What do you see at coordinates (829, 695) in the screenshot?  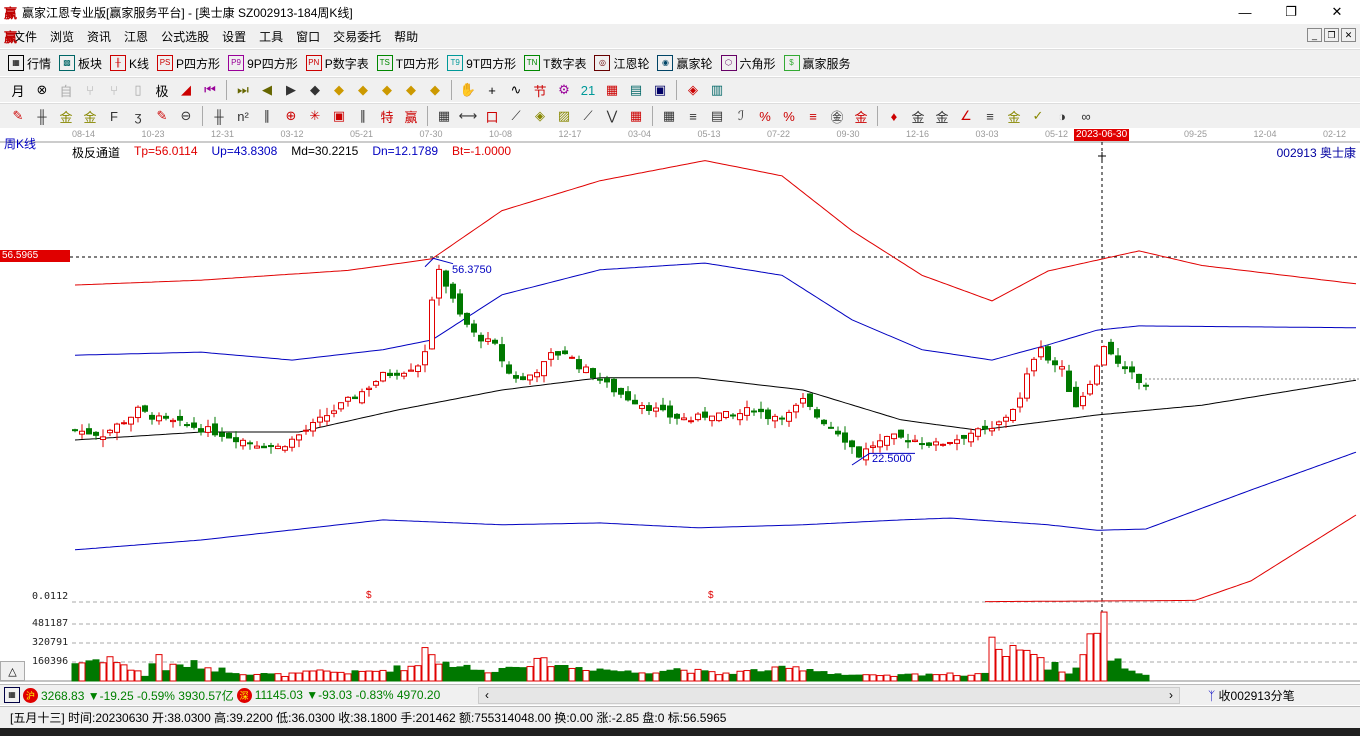 I see `horizontal-scrollbar: ‹ ›` at bounding box center [829, 695].